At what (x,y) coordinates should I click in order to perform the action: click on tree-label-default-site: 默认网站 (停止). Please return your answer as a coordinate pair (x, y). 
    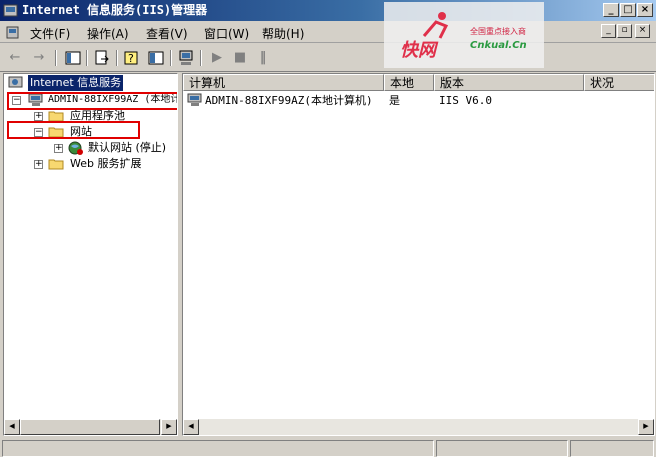
    Looking at the image, I should click on (127, 147).